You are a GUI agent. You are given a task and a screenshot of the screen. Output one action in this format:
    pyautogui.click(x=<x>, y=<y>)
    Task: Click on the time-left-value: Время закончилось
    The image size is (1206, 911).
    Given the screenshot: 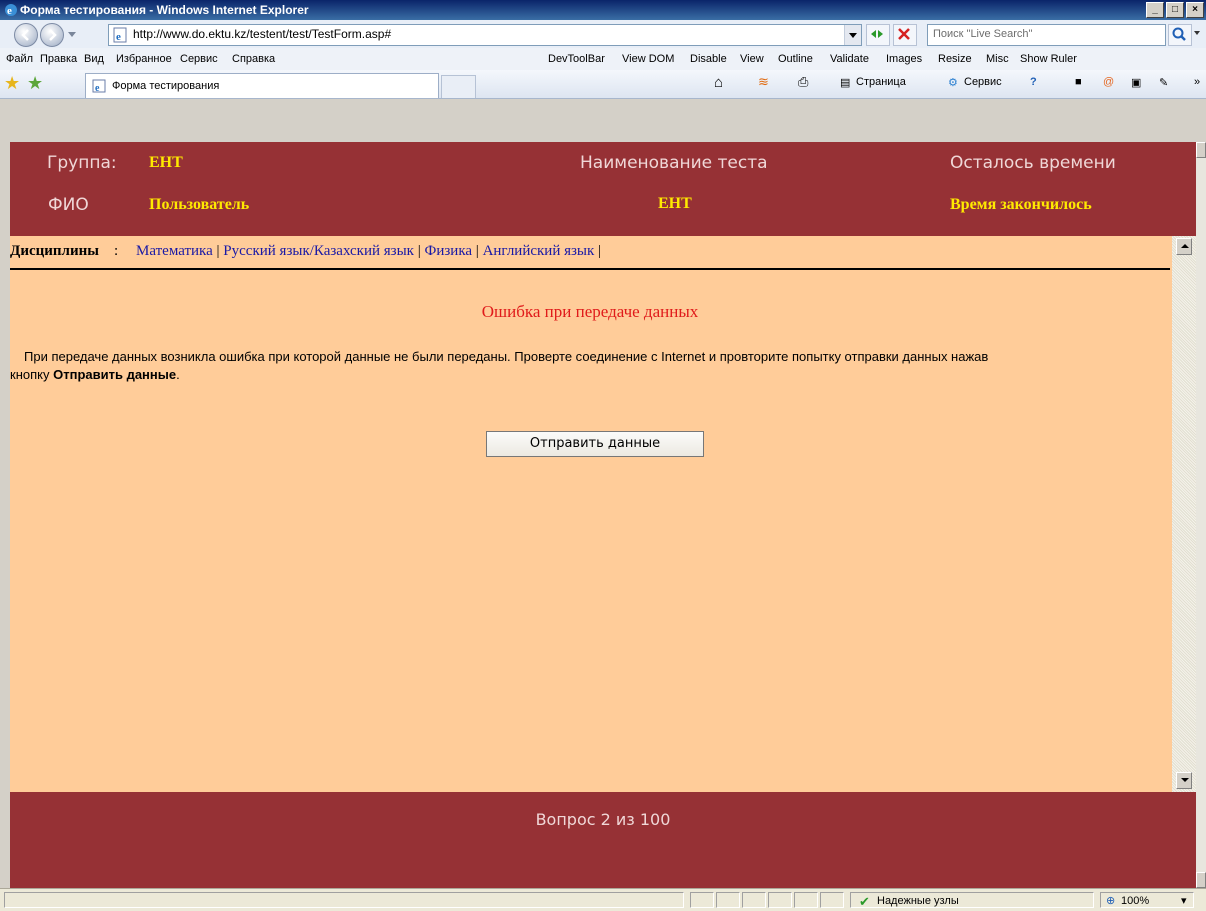 What is the action you would take?
    pyautogui.click(x=1021, y=204)
    